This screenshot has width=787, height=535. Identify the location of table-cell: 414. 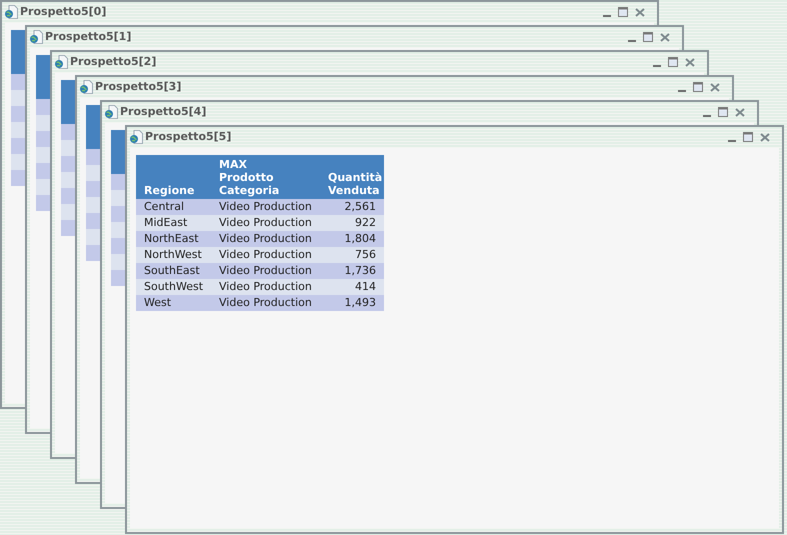
(352, 287).